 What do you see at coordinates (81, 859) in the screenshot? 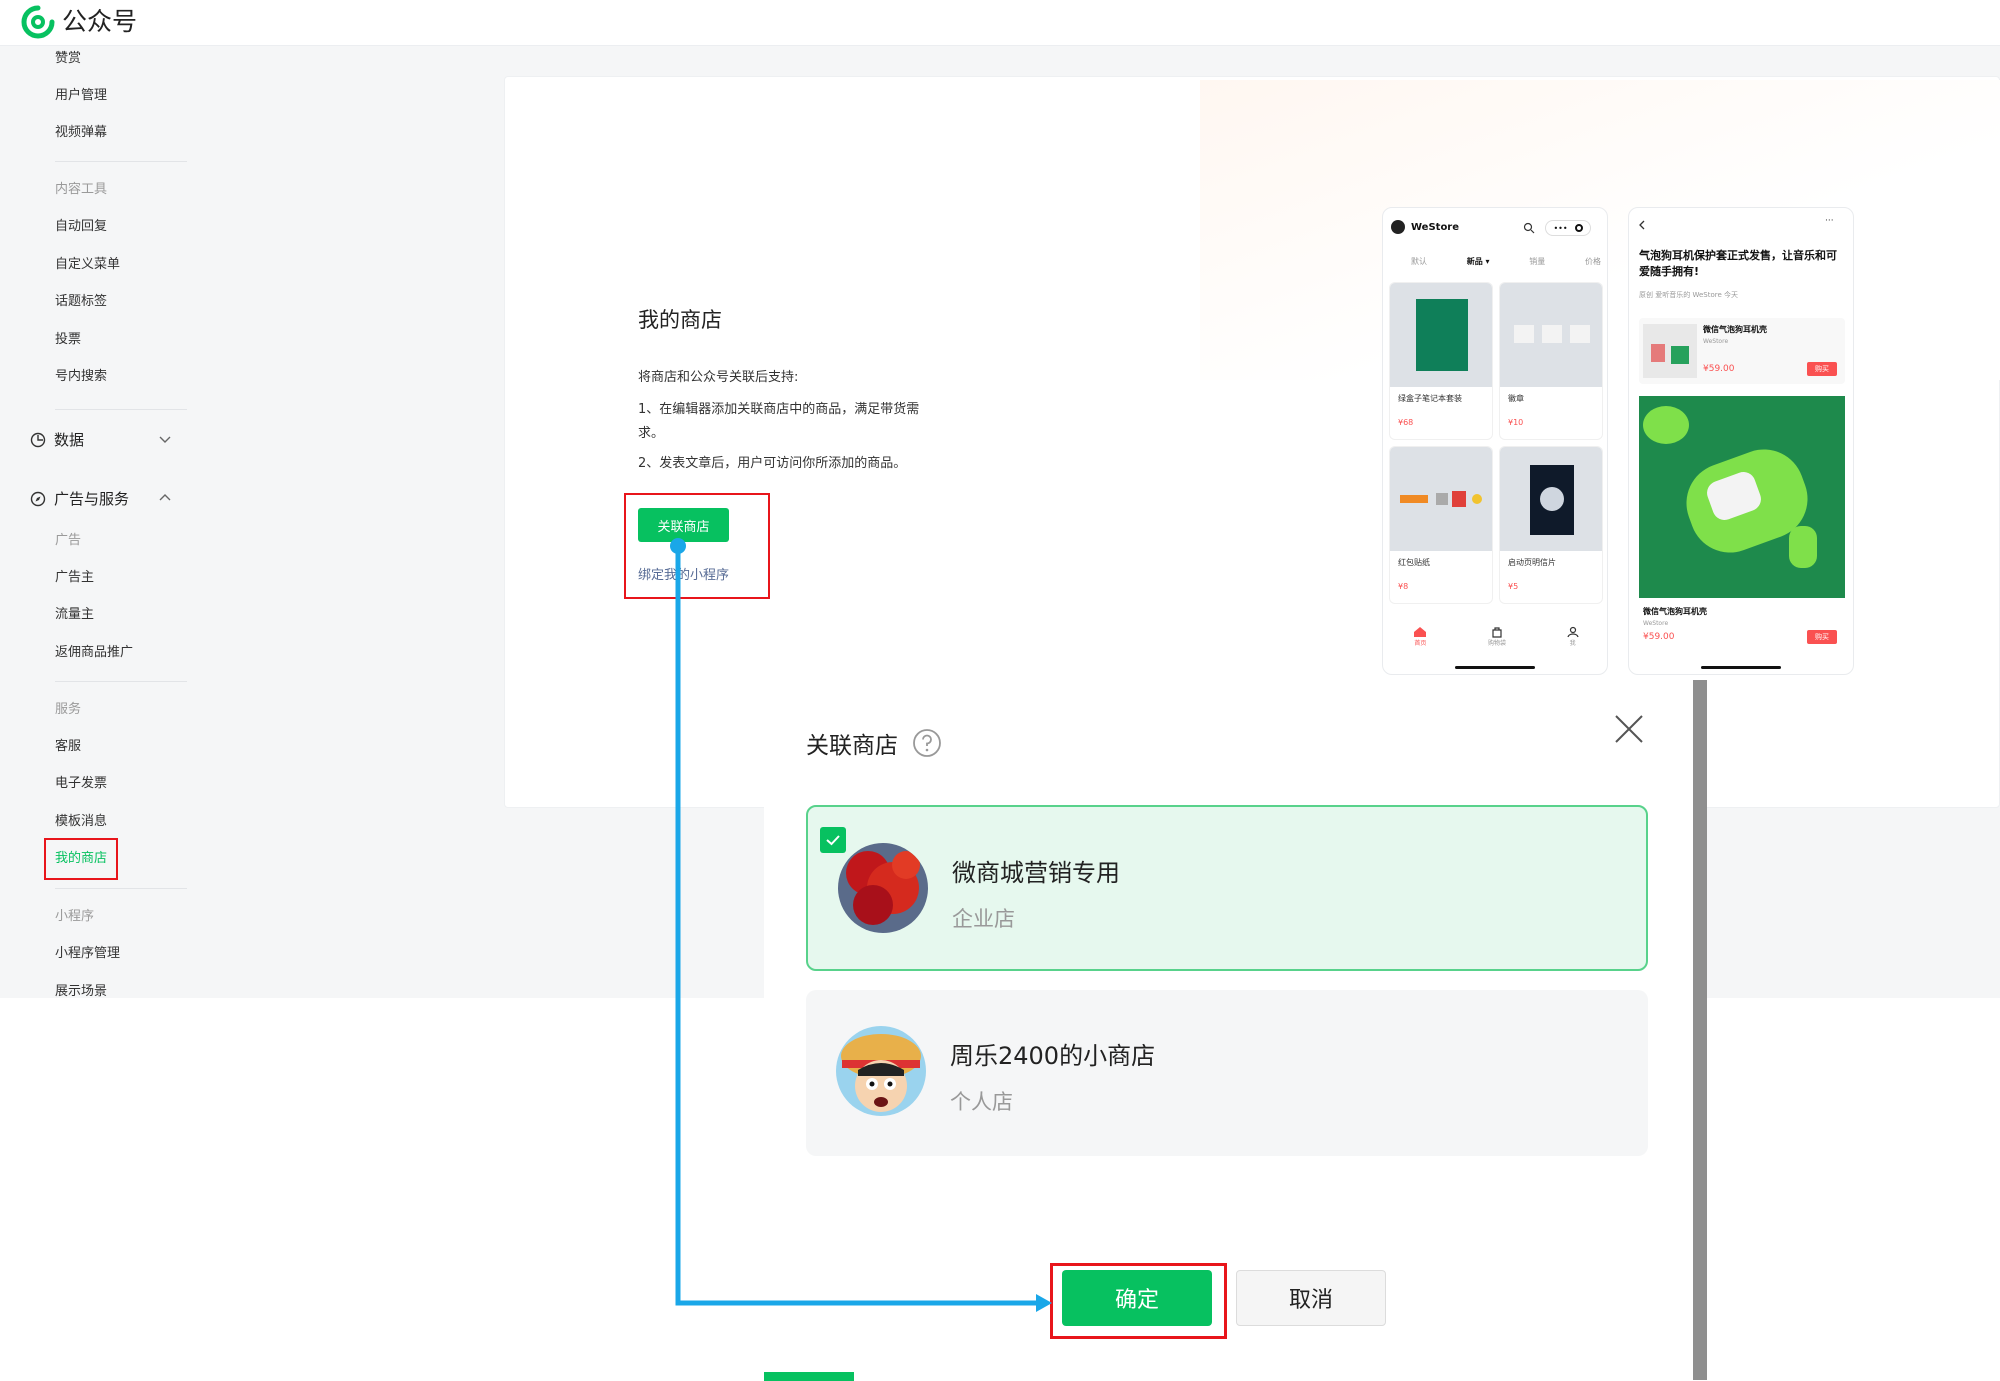
I see `highlight-box-my-shop` at bounding box center [81, 859].